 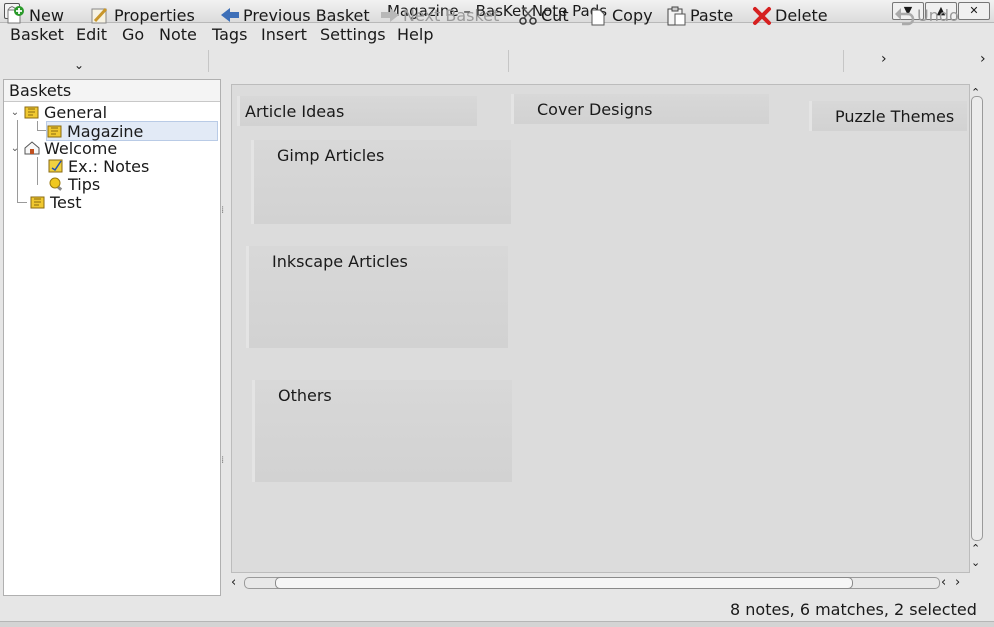 I want to click on note-article-ideas: Article Ideas, so click(x=357, y=111).